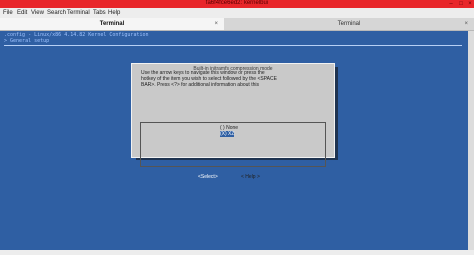  I want to click on window-title: fa6f4fce6ed2: kernelbui, so click(237, 3).